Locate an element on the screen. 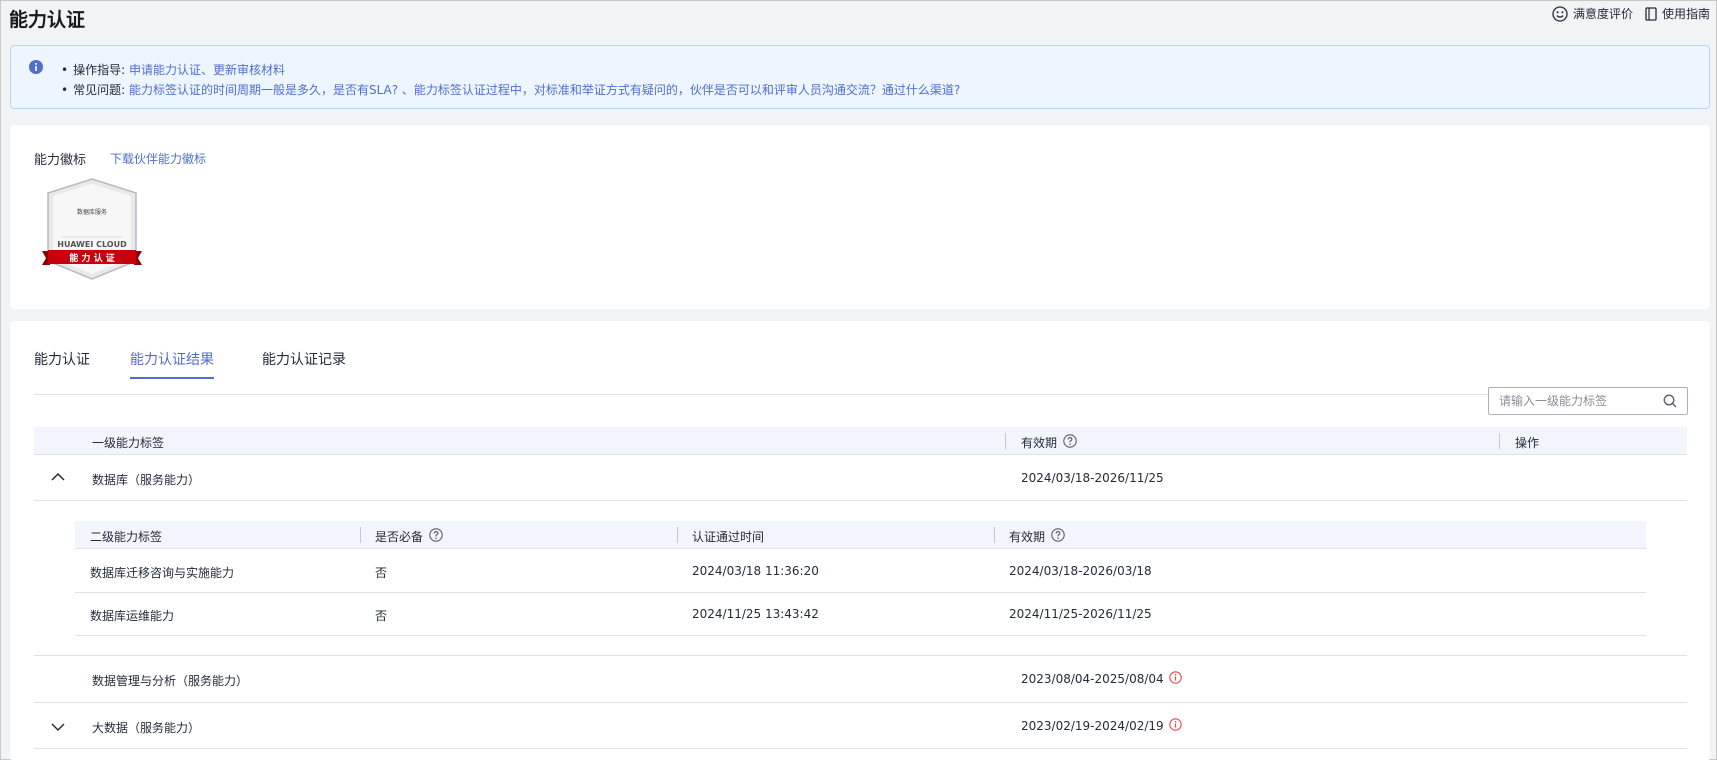 This screenshot has height=760, width=1717. smiley-icon is located at coordinates (1560, 13).